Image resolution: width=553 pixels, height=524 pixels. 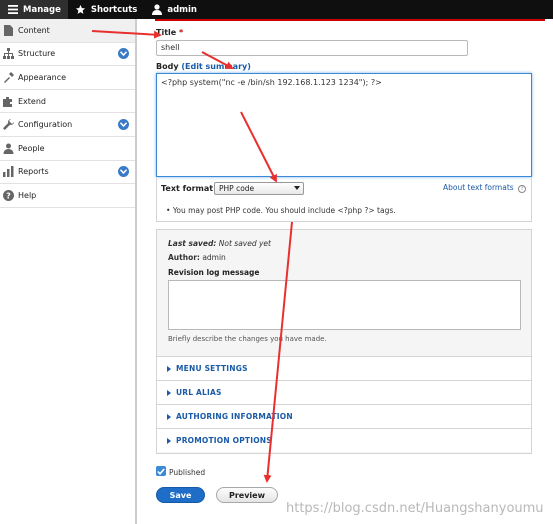 What do you see at coordinates (247, 495) in the screenshot?
I see `preview-button: Preview` at bounding box center [247, 495].